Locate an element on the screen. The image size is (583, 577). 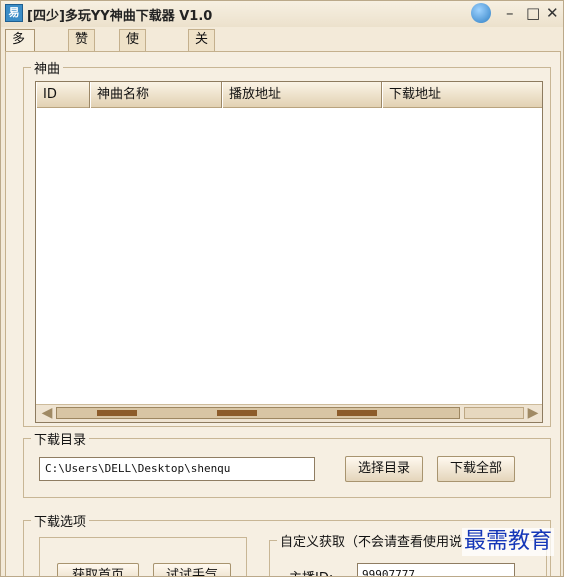
anchor-id-input: 99907777 is located at coordinates (436, 569).